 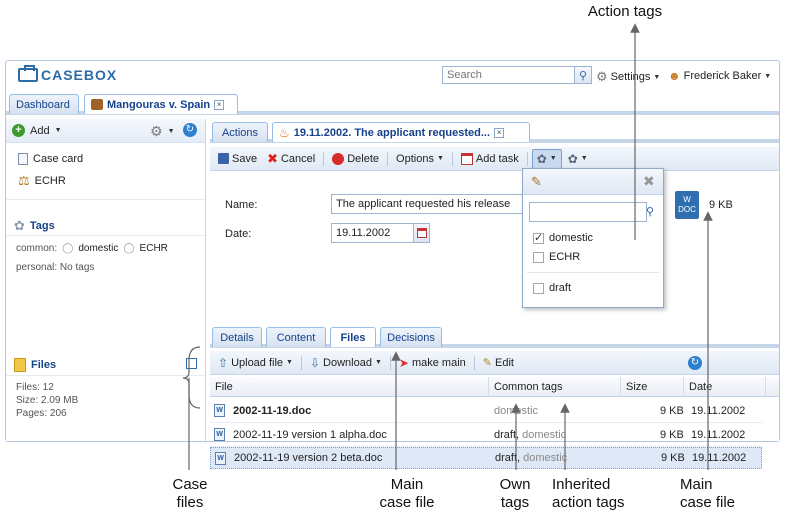 I want to click on bracket-case-files, so click(x=191, y=377).